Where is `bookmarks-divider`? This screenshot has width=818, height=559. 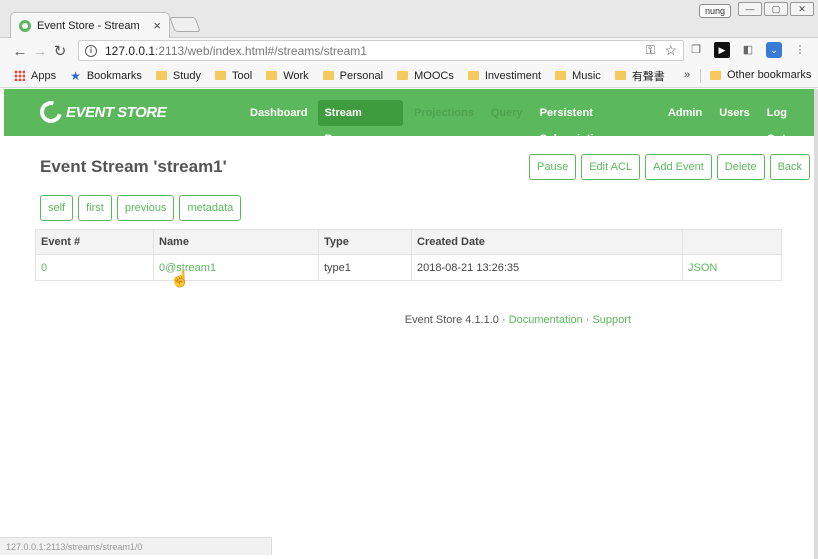 bookmarks-divider is located at coordinates (700, 76).